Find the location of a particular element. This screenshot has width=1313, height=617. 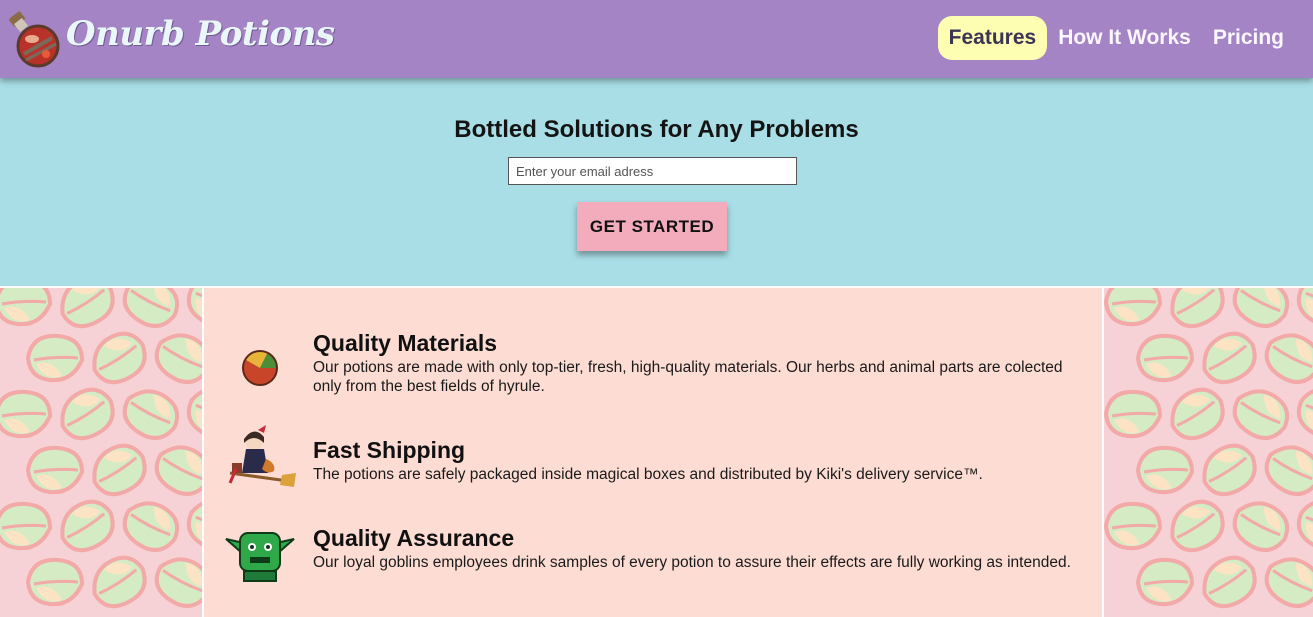

main-nav: Features How It Works Pricing is located at coordinates (1116, 38).